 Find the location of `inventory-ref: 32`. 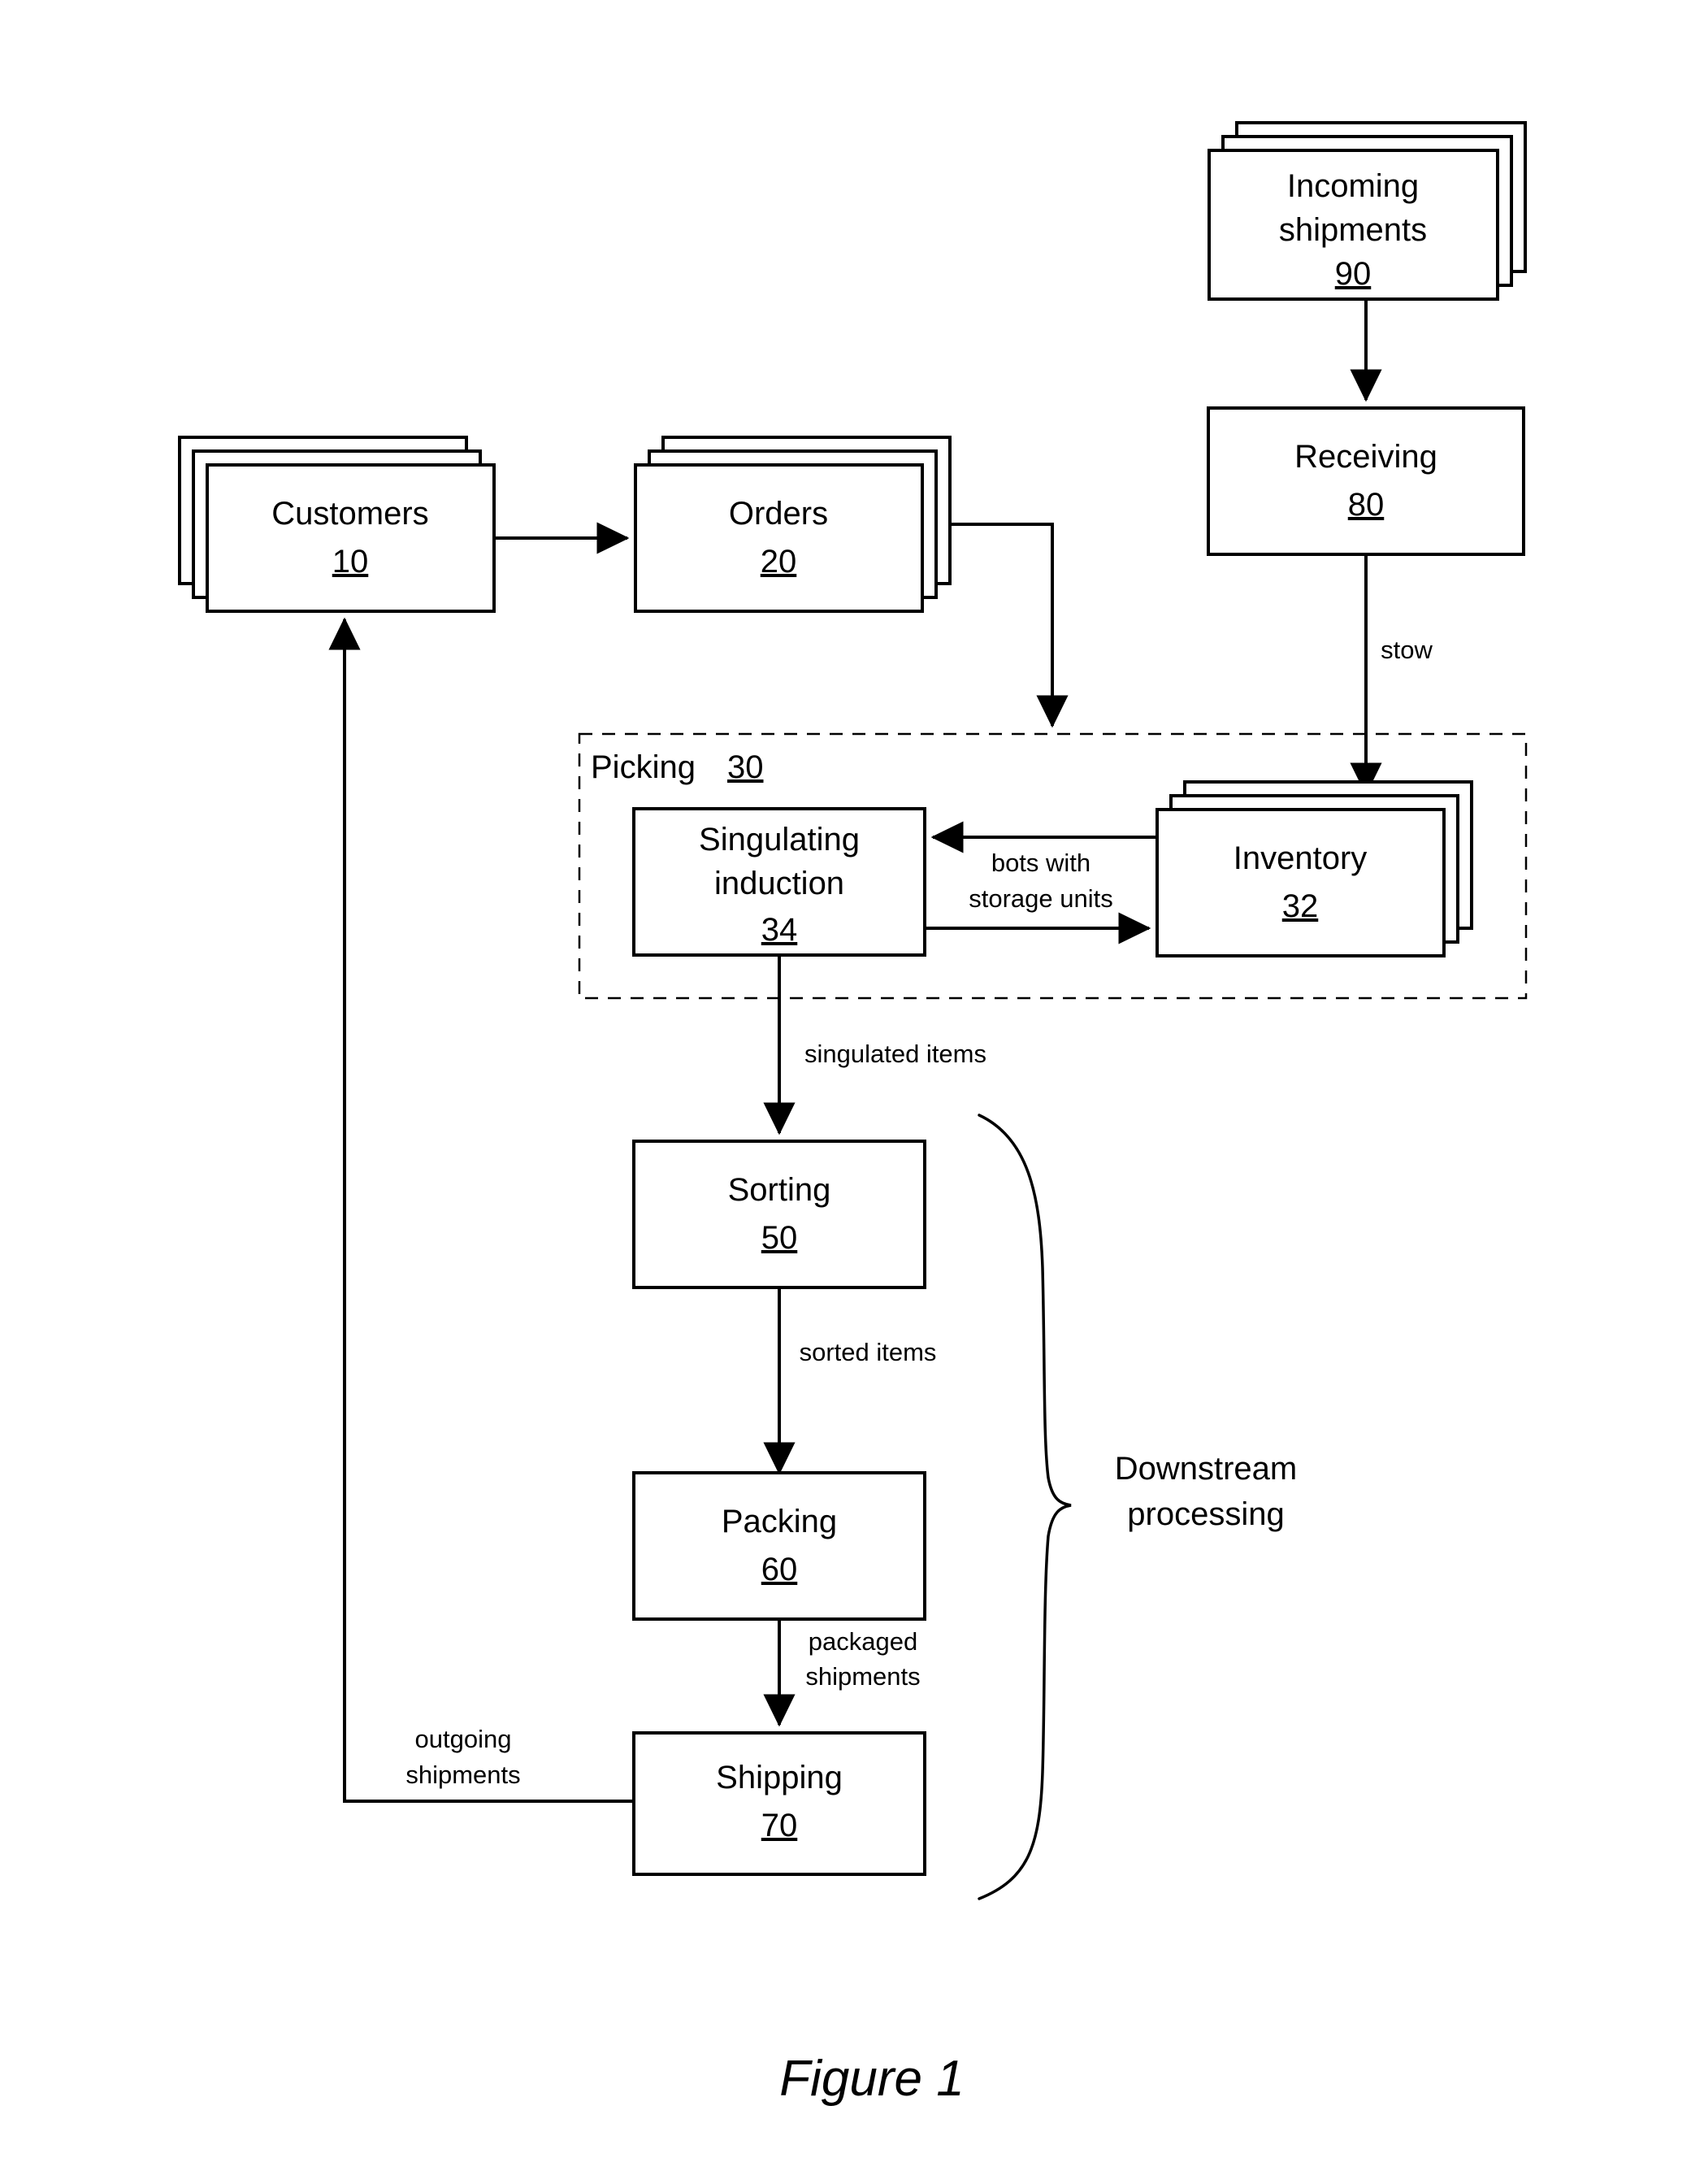

inventory-ref: 32 is located at coordinates (1301, 906).